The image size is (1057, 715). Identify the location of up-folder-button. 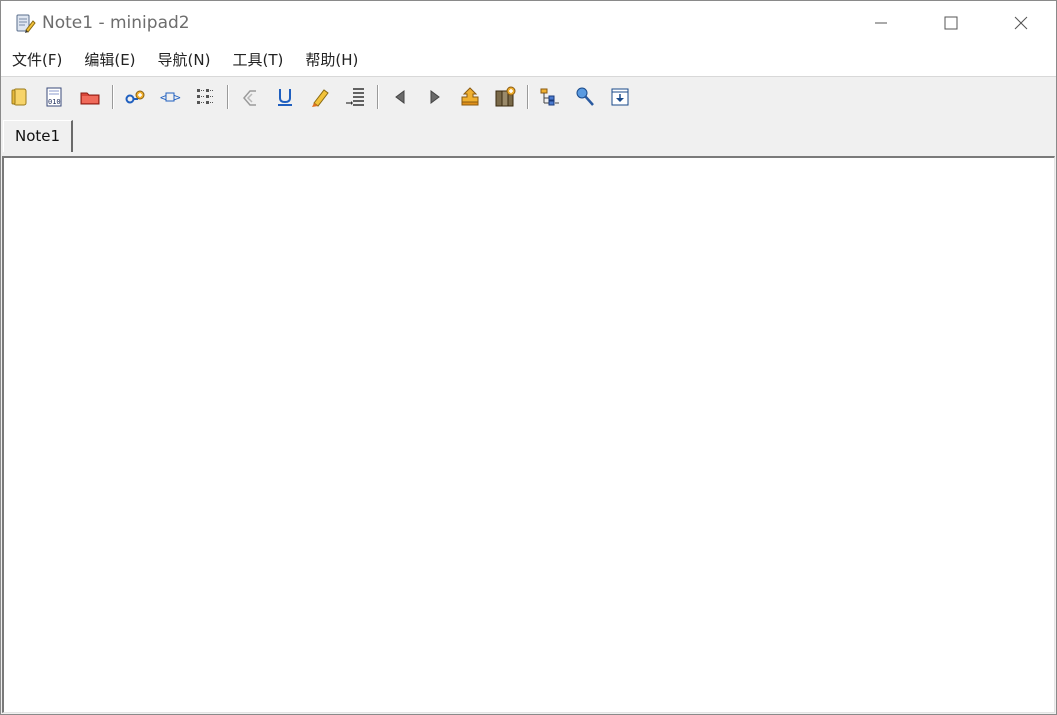
(470, 97).